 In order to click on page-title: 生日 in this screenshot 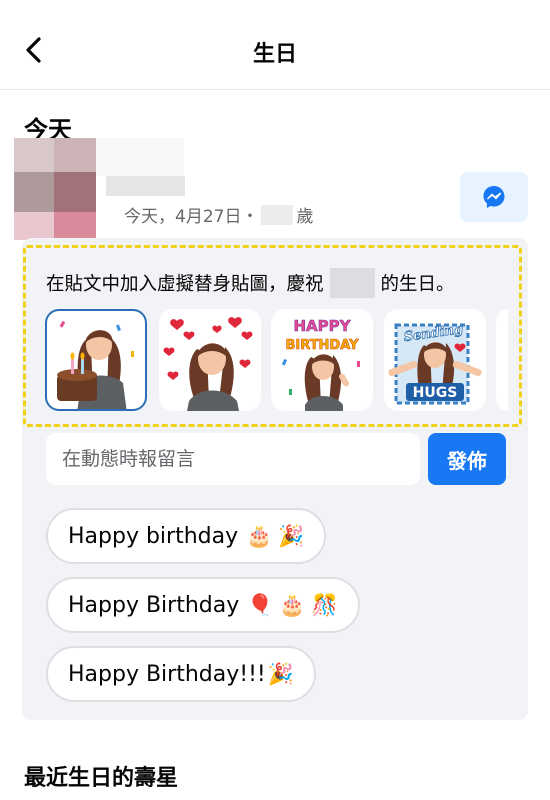, I will do `click(274, 54)`.